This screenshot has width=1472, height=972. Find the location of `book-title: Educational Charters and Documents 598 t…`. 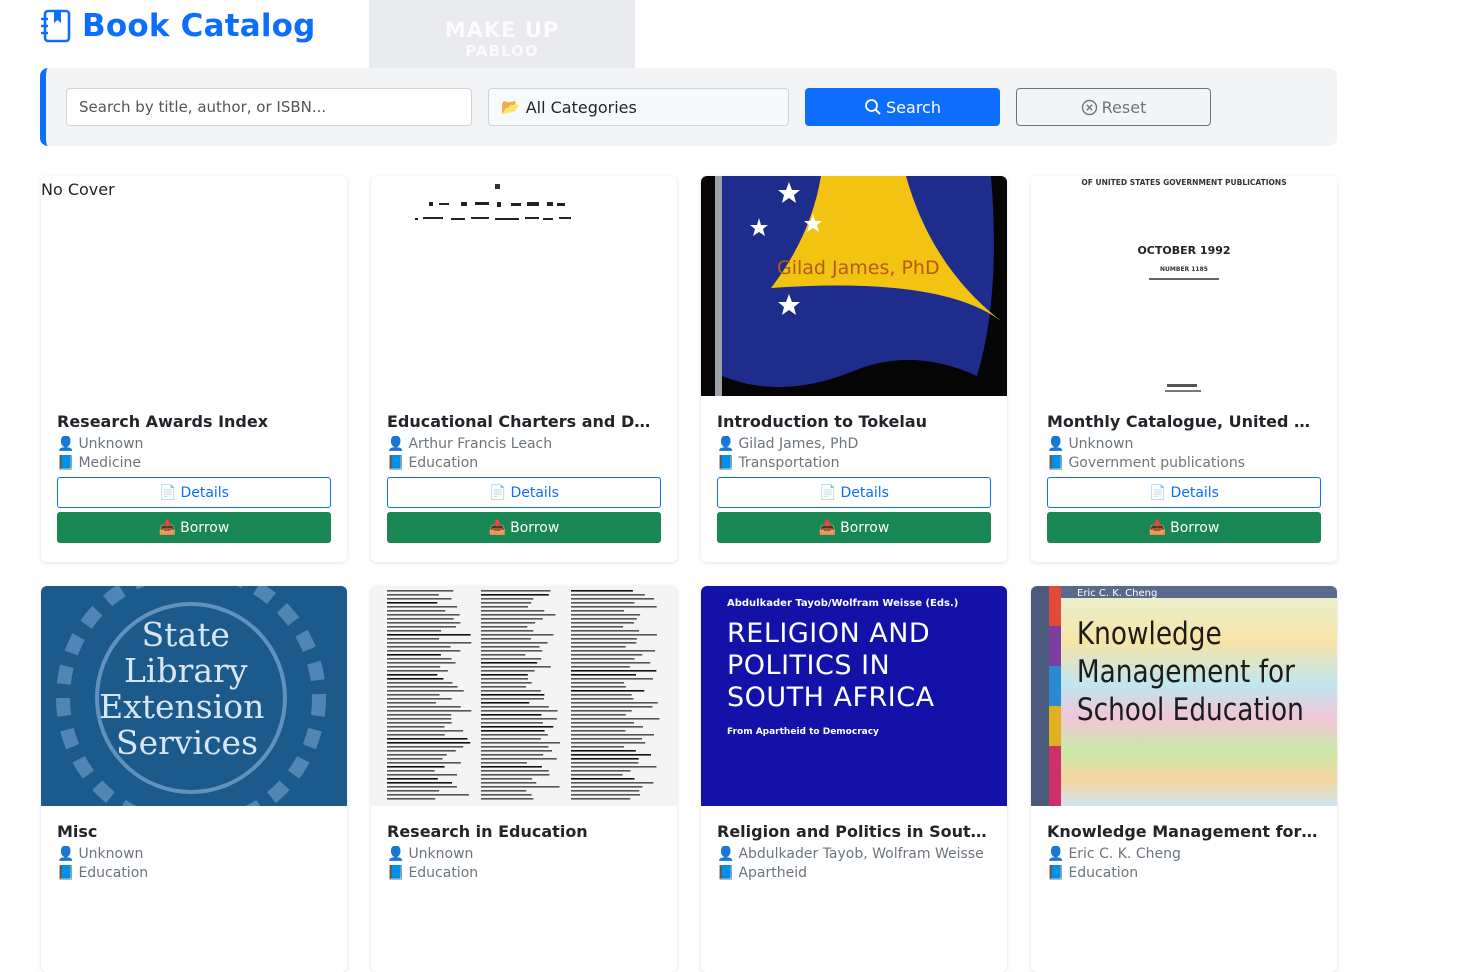

book-title: Educational Charters and Documents 598 t… is located at coordinates (524, 421).